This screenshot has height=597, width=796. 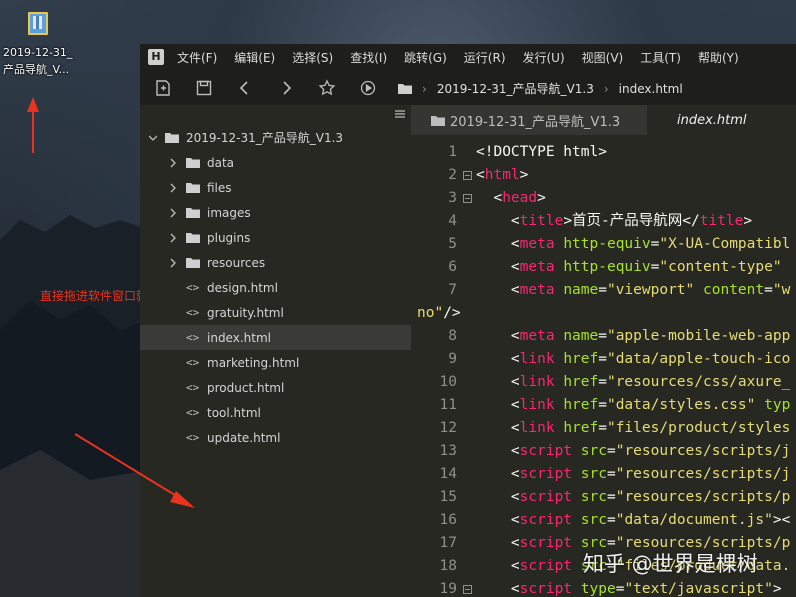 I want to click on code-line: 11 <link href="data/styles.css" typ, so click(x=603, y=405).